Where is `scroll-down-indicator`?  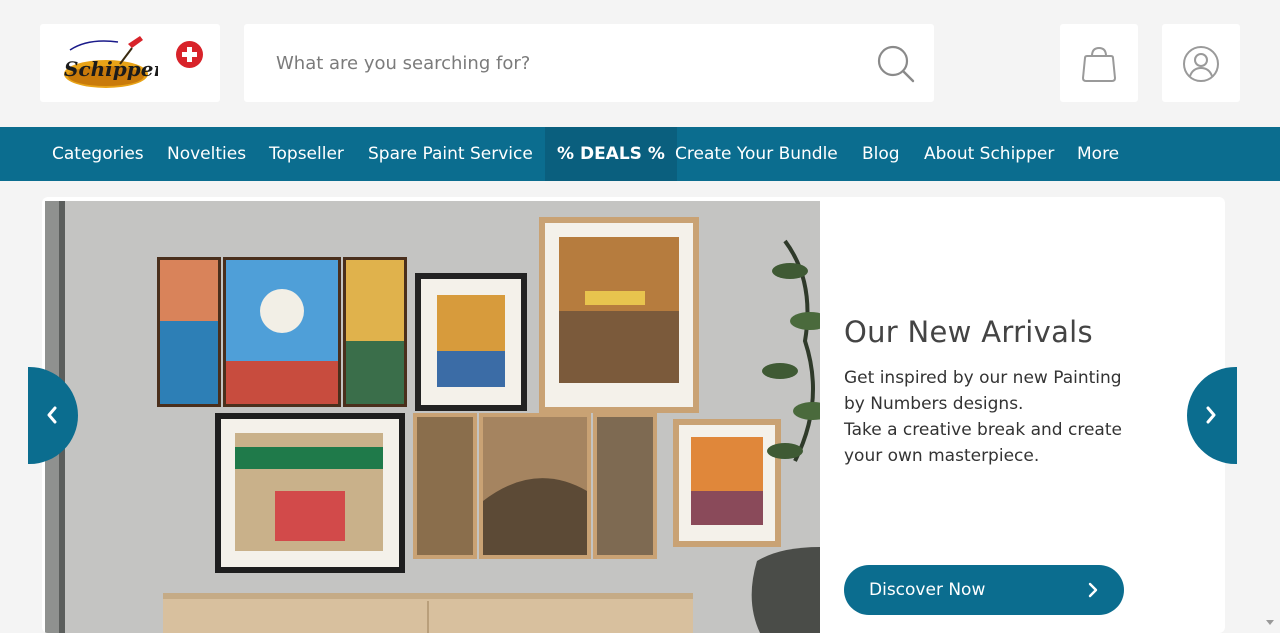
scroll-down-indicator is located at coordinates (1270, 622).